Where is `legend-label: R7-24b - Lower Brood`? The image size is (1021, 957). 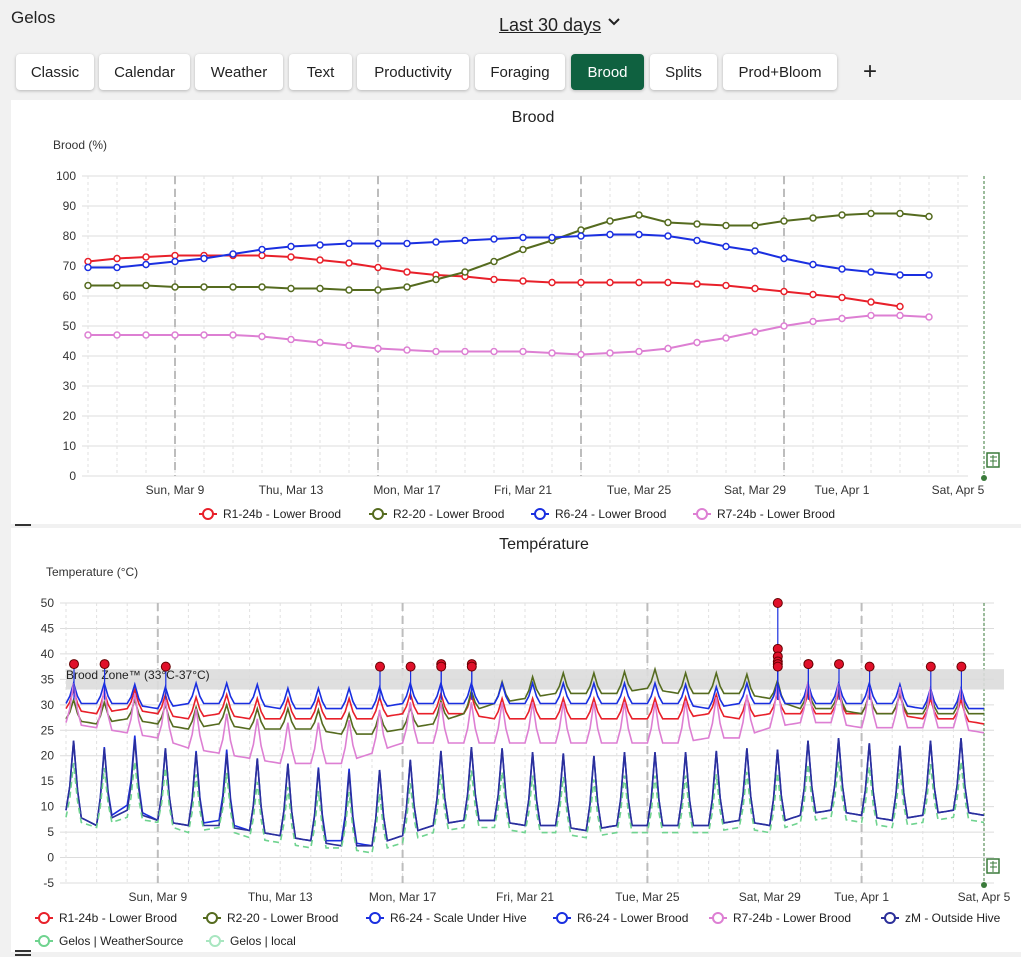
legend-label: R7-24b - Lower Brood is located at coordinates (792, 918).